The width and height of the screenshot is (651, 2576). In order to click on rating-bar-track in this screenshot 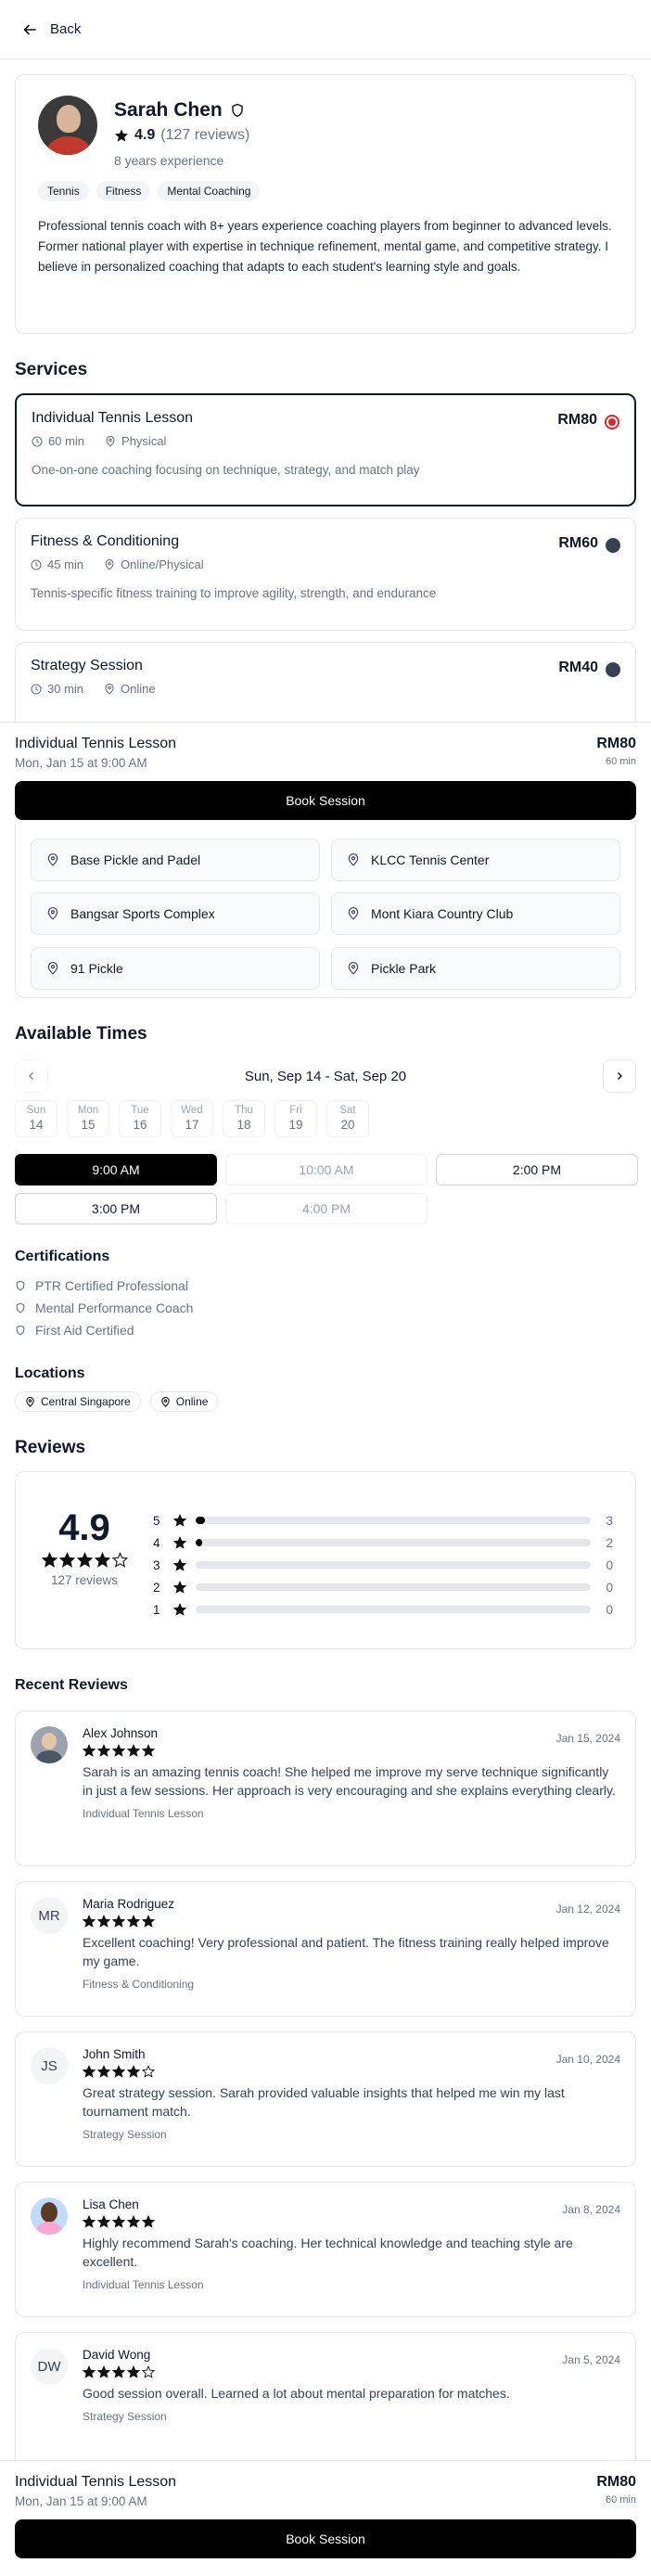, I will do `click(394, 1520)`.